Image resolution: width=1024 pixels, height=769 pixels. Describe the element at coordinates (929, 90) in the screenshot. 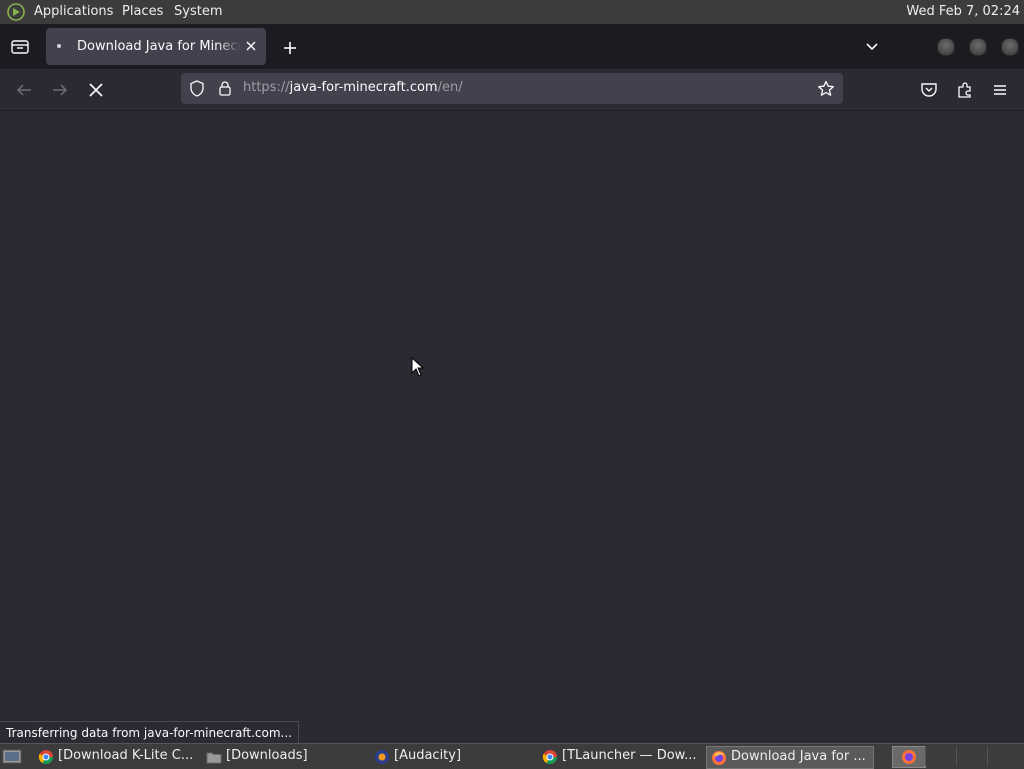

I see `pocket-icon` at that location.